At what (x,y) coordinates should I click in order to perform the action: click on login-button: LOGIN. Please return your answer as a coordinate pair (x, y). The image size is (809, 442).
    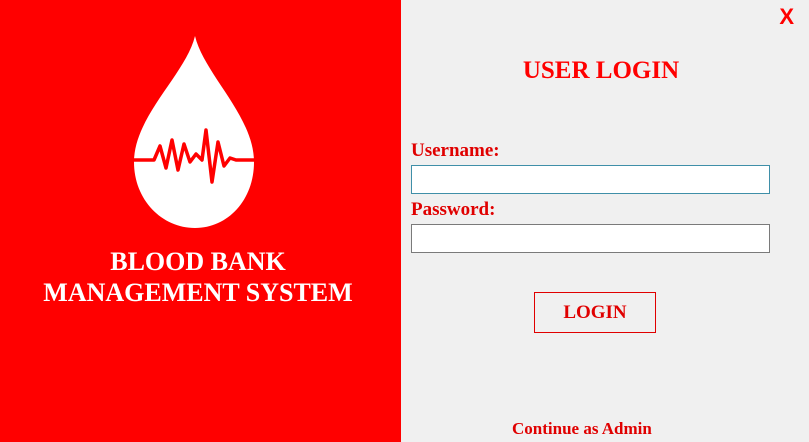
    Looking at the image, I should click on (595, 312).